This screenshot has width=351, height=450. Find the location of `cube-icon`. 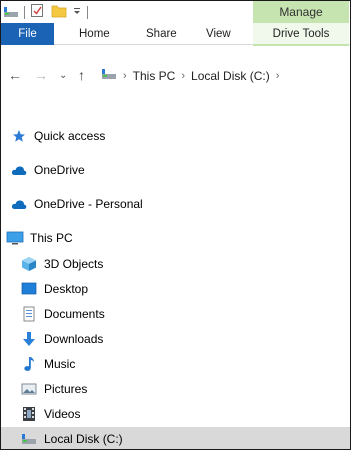

cube-icon is located at coordinates (29, 264).